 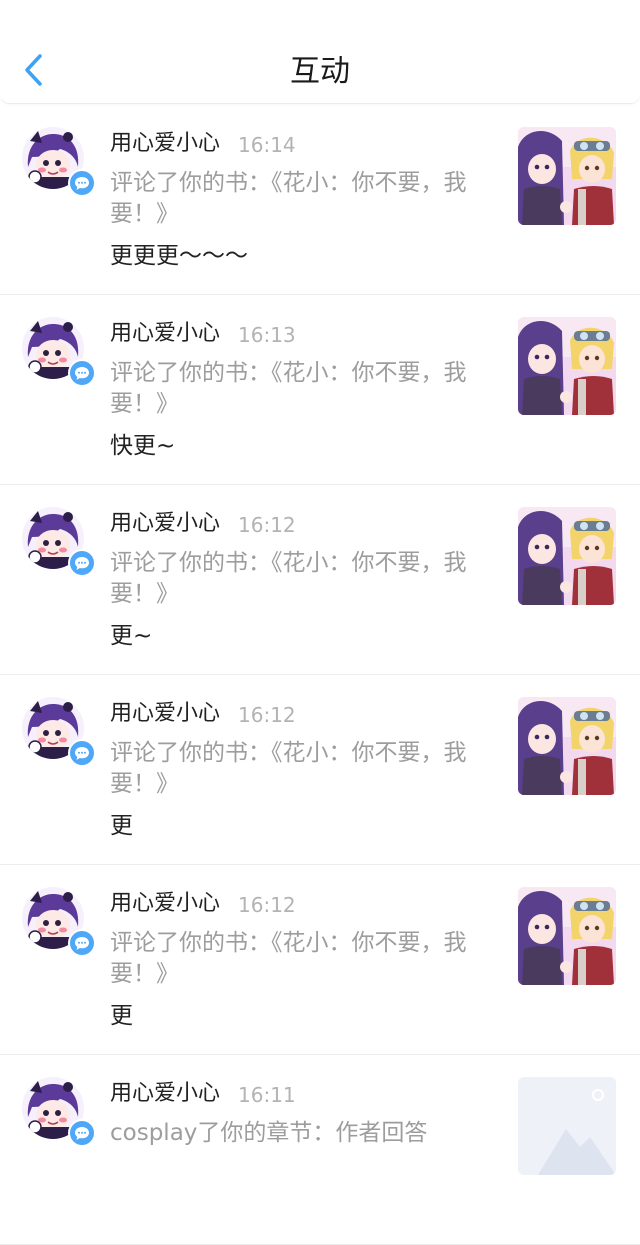 I want to click on comment-text: 更~, so click(x=131, y=636).